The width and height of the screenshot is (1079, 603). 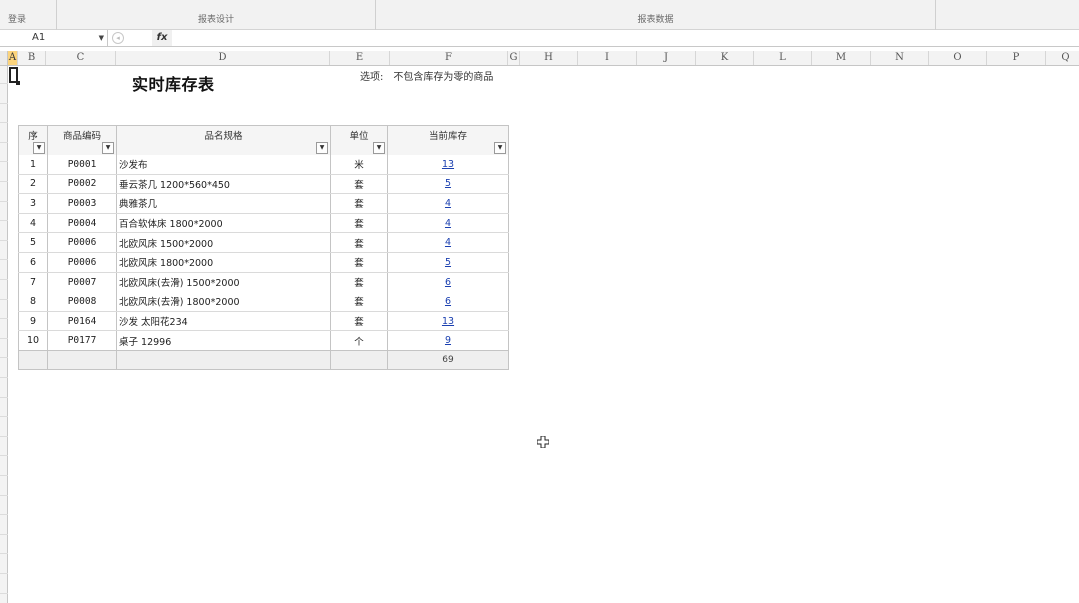 I want to click on column-header-l: L, so click(x=783, y=58).